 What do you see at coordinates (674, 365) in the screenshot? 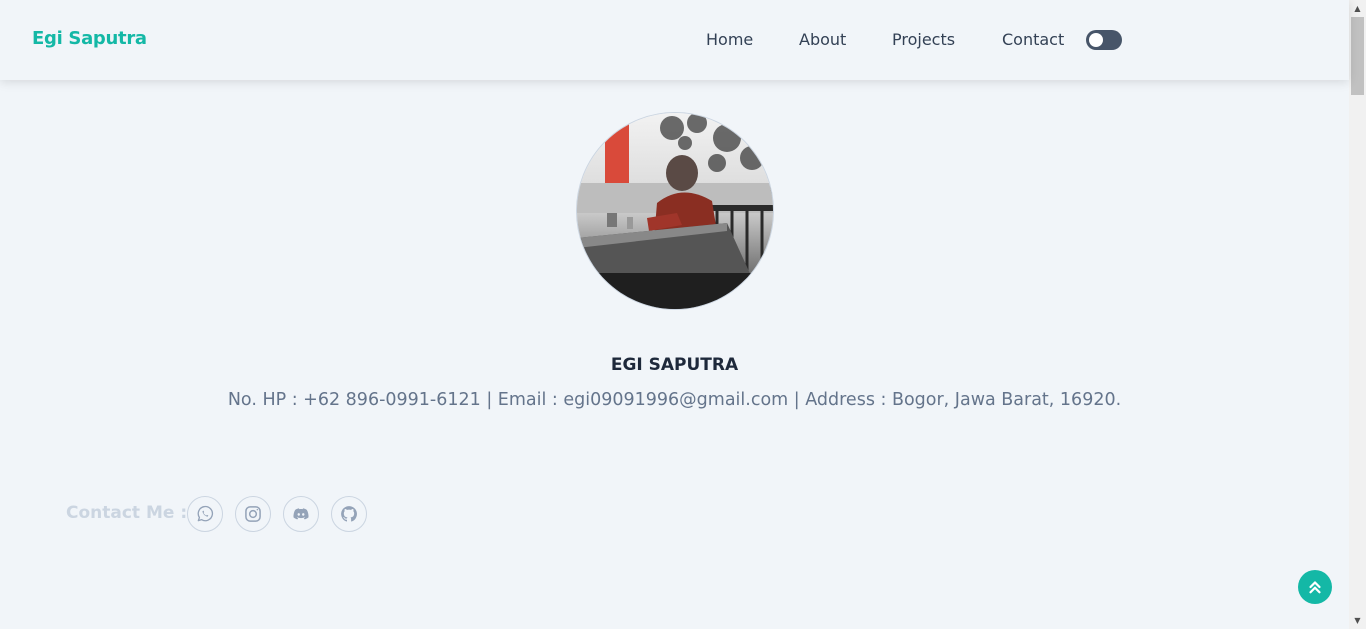
I see `profile-name: EGI SAPUTRA` at bounding box center [674, 365].